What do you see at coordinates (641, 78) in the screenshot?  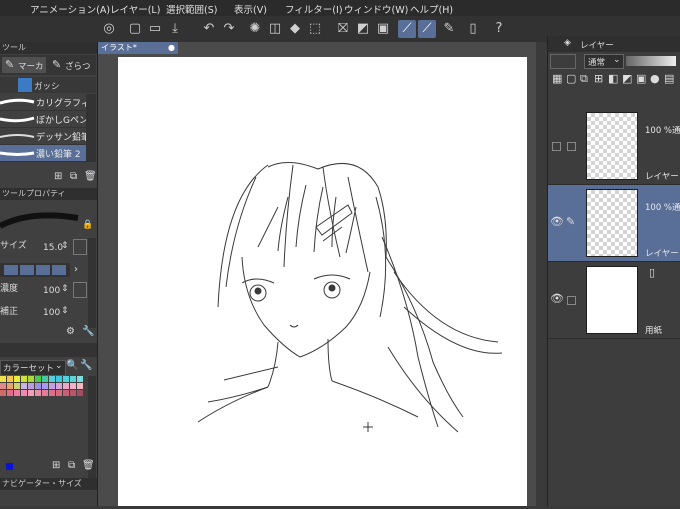 I see `lock-icon: ▣` at bounding box center [641, 78].